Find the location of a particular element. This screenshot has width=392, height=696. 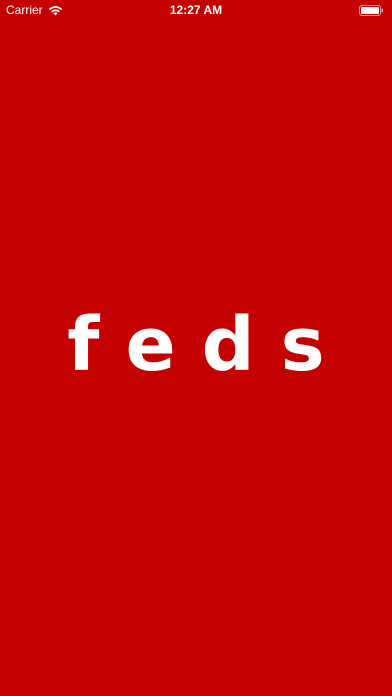

status-bar: Carrier 12:27 AM is located at coordinates (196, 11).